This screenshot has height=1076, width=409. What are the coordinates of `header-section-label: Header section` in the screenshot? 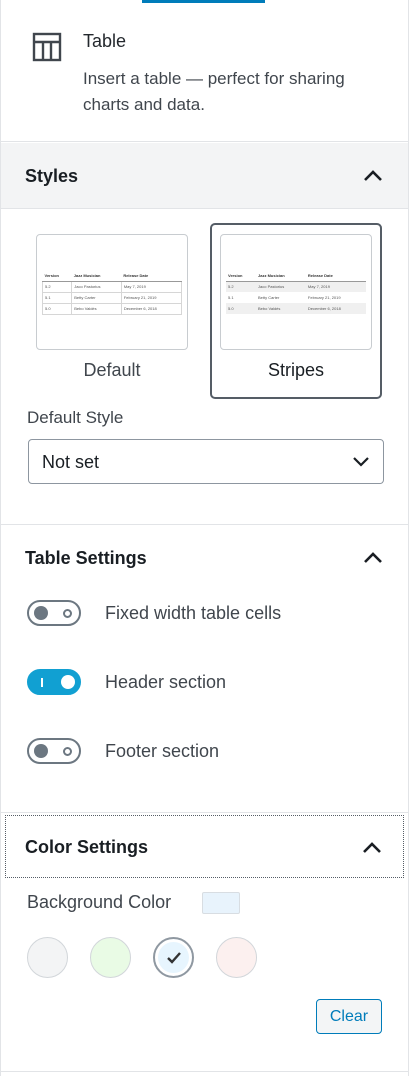 It's located at (166, 682).